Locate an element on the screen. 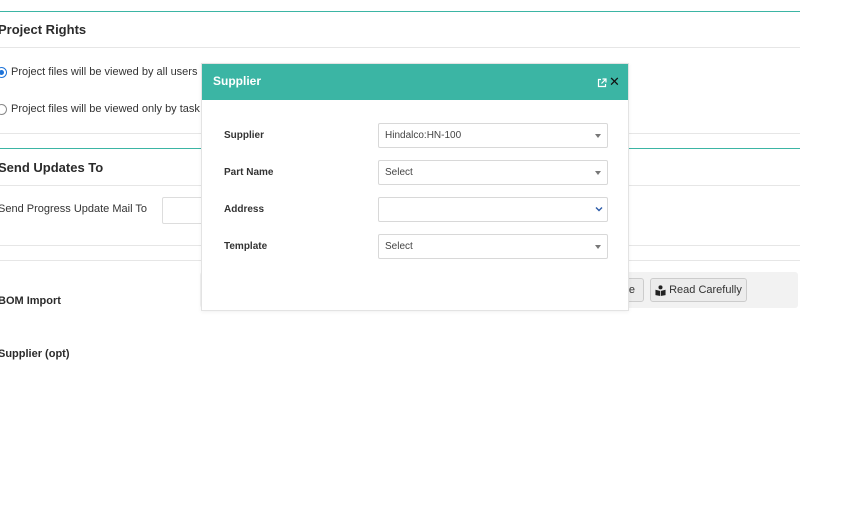 This screenshot has height=524, width=858. part-name-field-label: Part Name is located at coordinates (249, 172).